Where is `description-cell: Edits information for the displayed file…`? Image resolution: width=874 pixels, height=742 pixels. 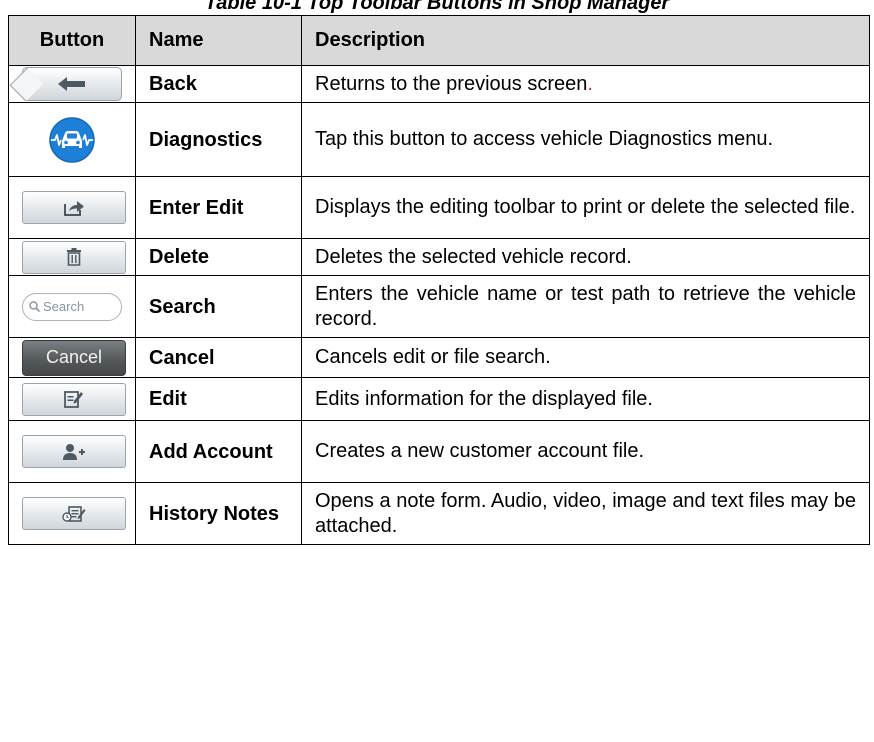 description-cell: Edits information for the displayed file… is located at coordinates (585, 399).